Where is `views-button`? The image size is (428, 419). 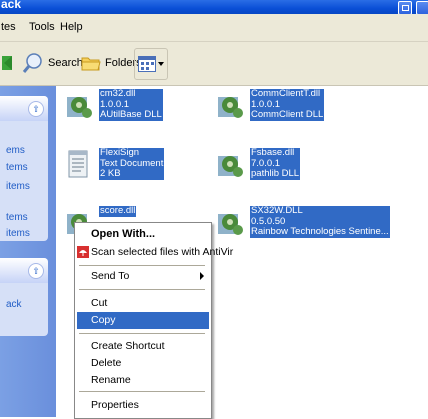 views-button is located at coordinates (151, 64).